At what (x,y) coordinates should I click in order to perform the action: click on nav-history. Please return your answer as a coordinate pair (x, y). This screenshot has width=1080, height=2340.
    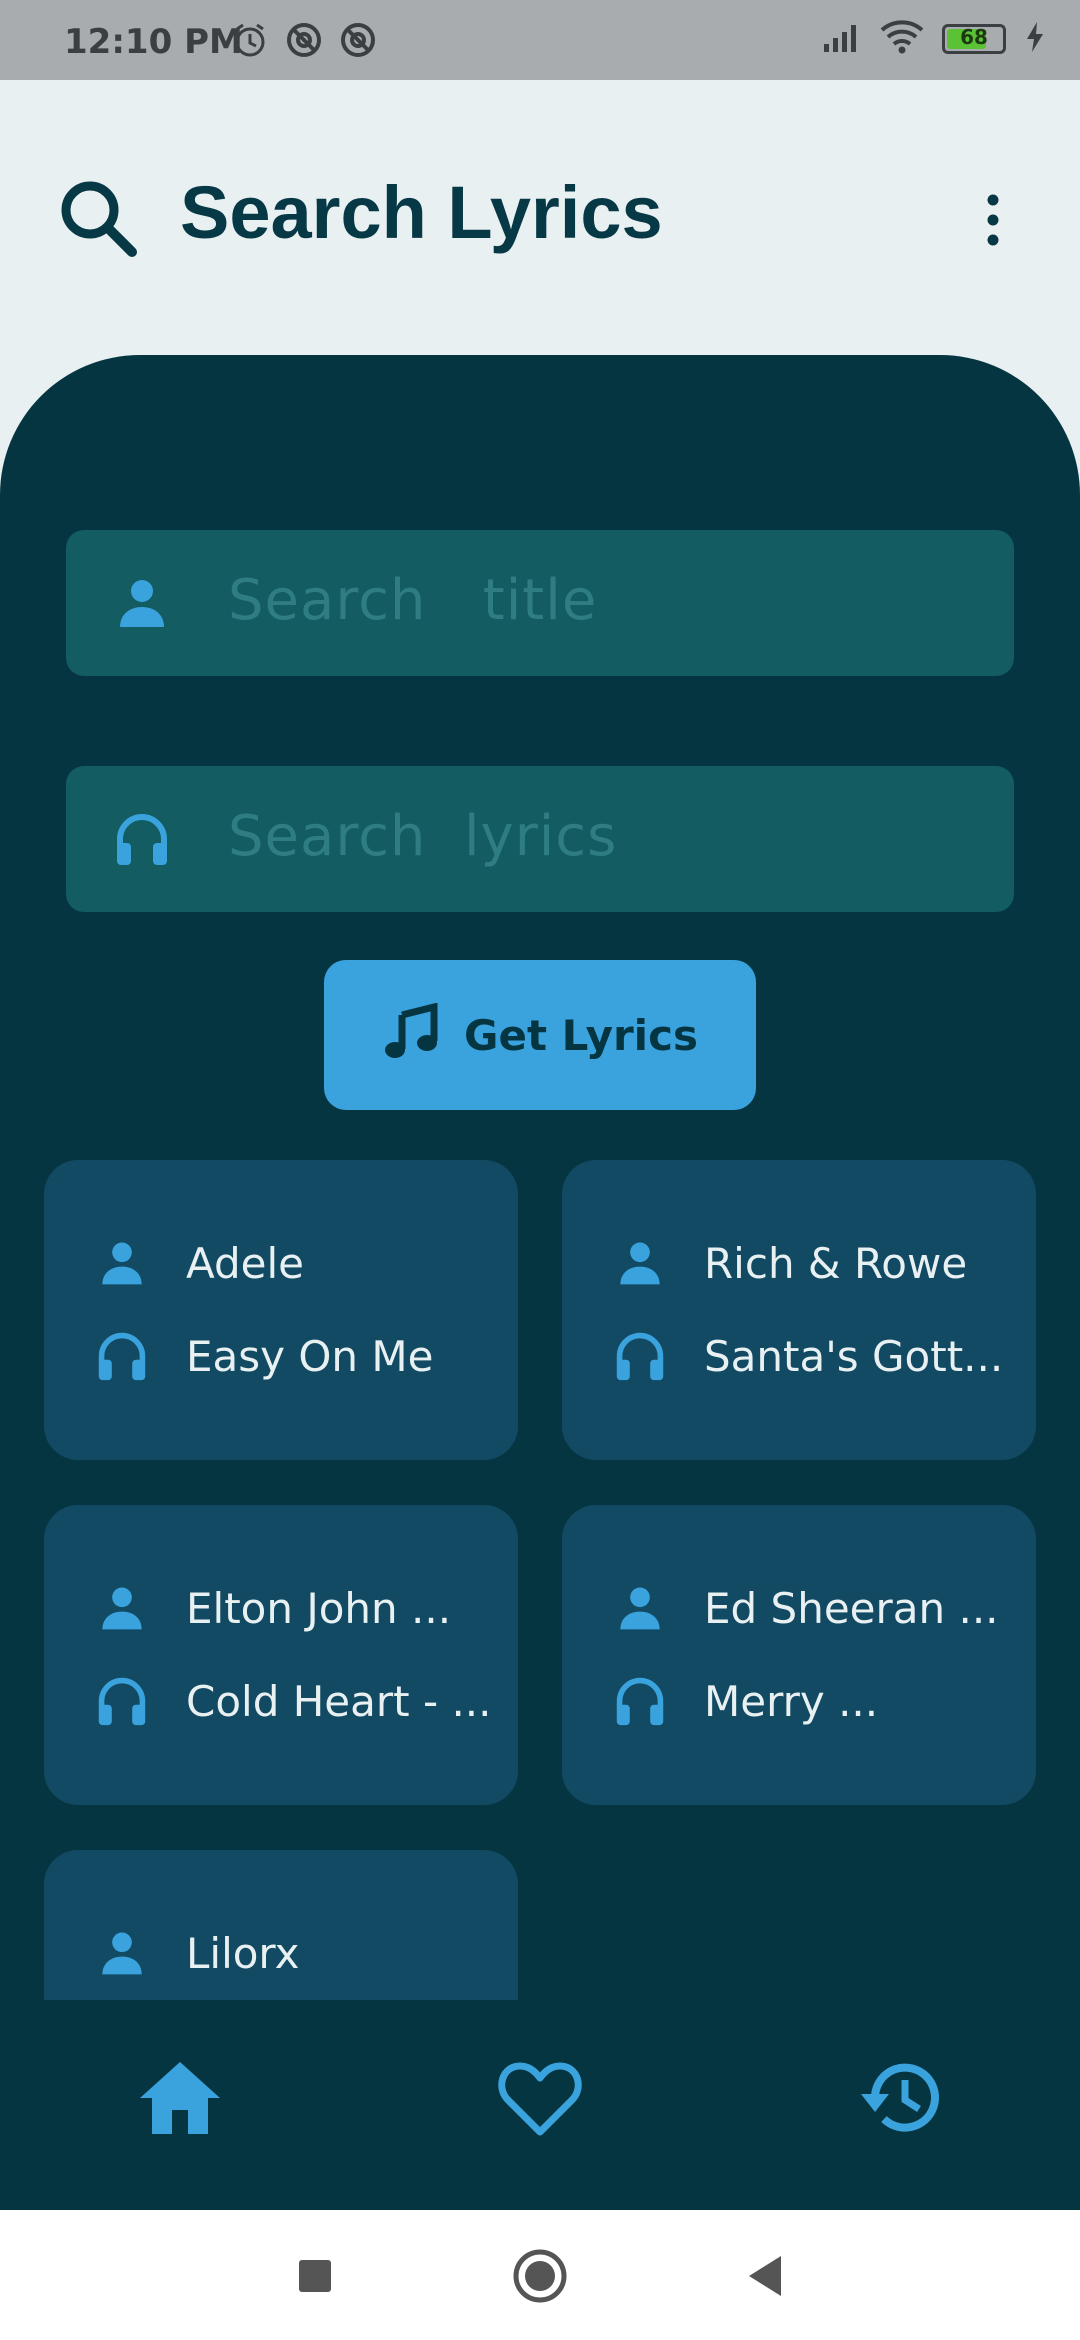
    Looking at the image, I should click on (900, 2100).